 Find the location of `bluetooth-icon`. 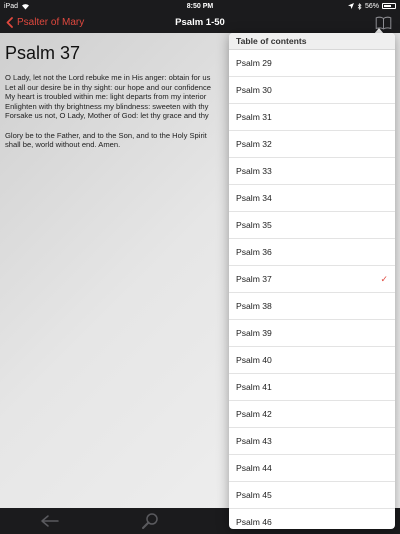

bluetooth-icon is located at coordinates (359, 6).